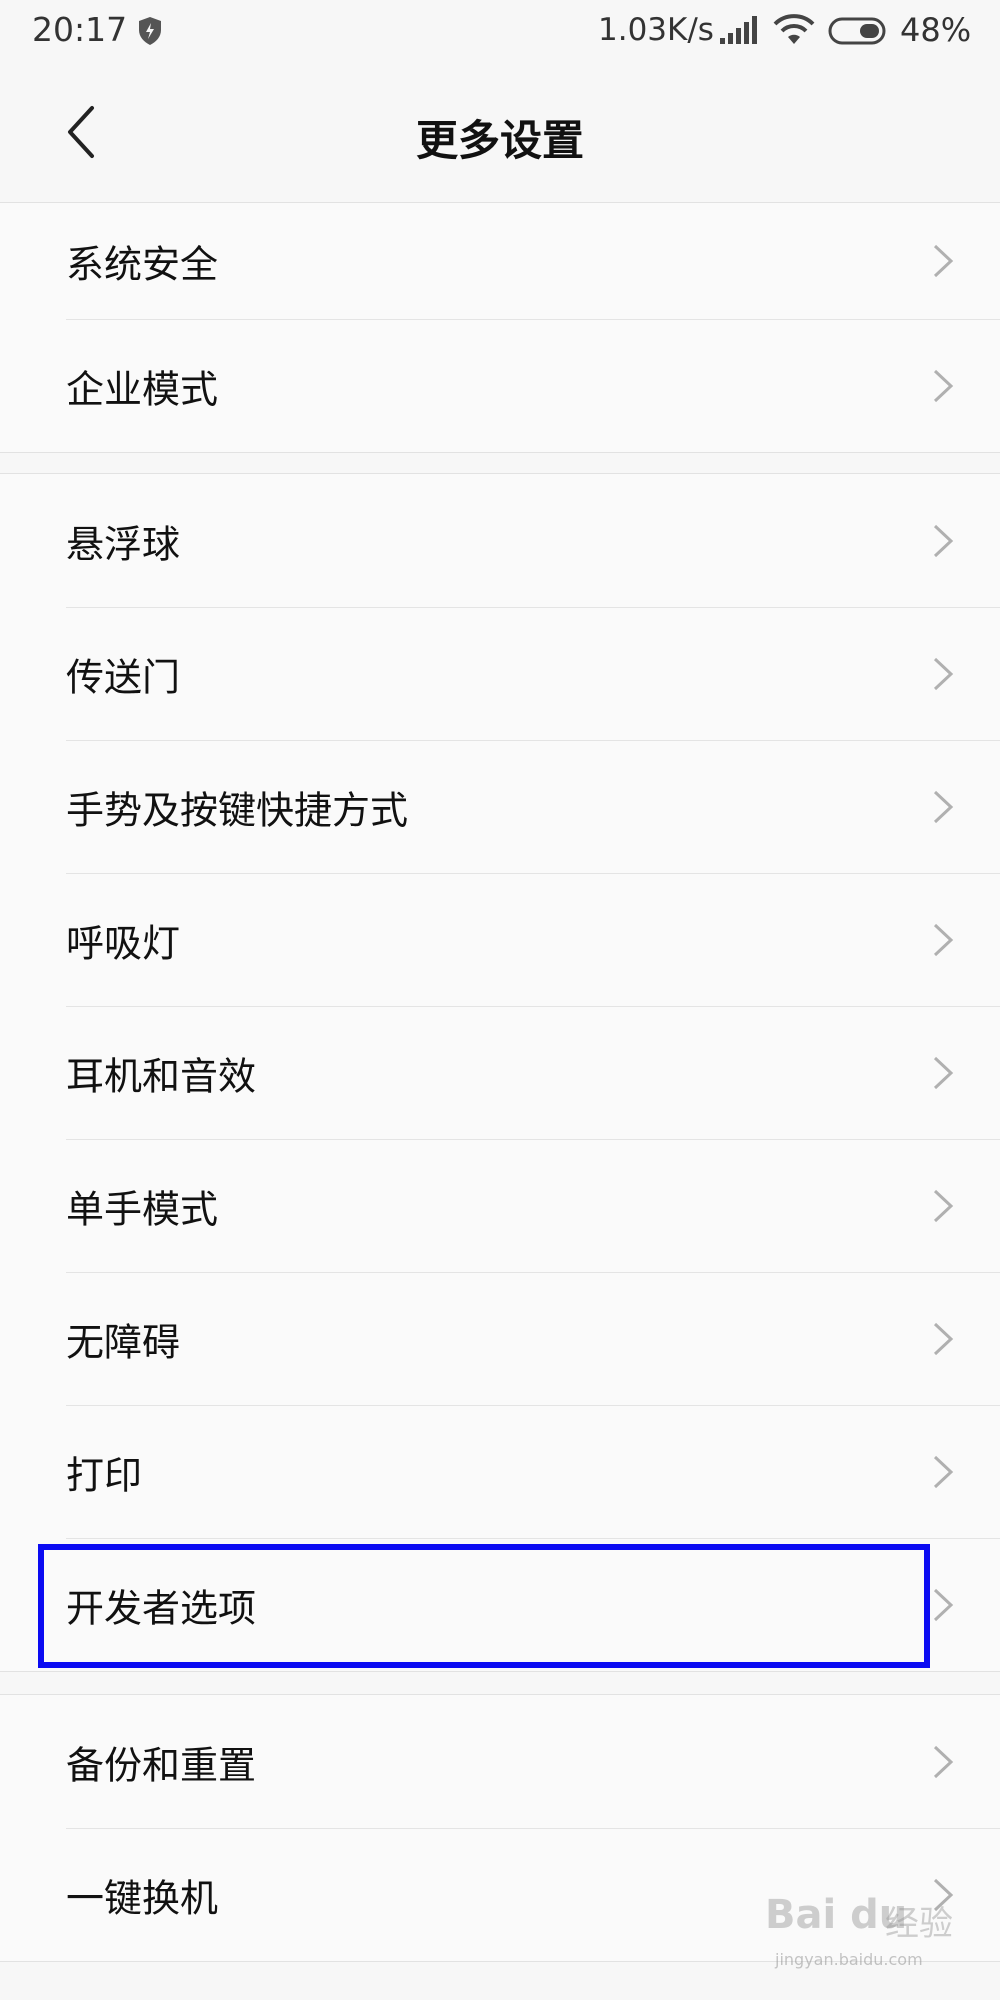 Image resolution: width=1000 pixels, height=2000 pixels. Describe the element at coordinates (500, 1338) in the screenshot. I see `settings-item-accessibility: 无障碍` at that location.